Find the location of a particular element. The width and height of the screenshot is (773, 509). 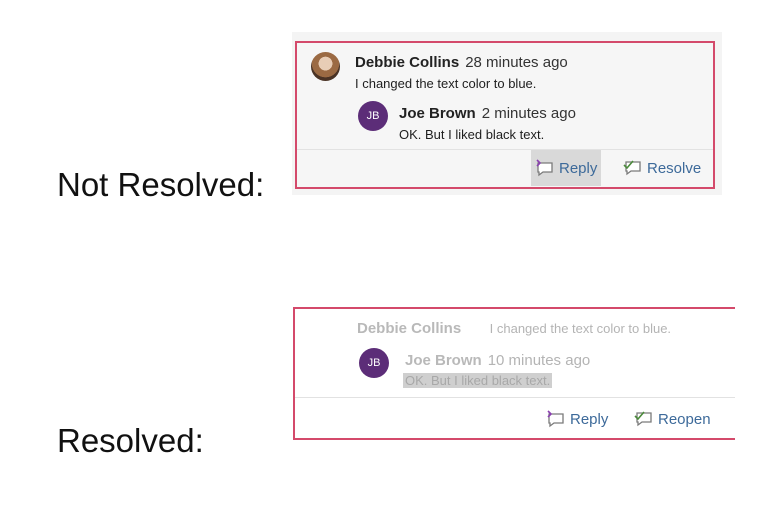

resolved-reply-header: Joe Brown 10 minutes ago is located at coordinates (497, 361).